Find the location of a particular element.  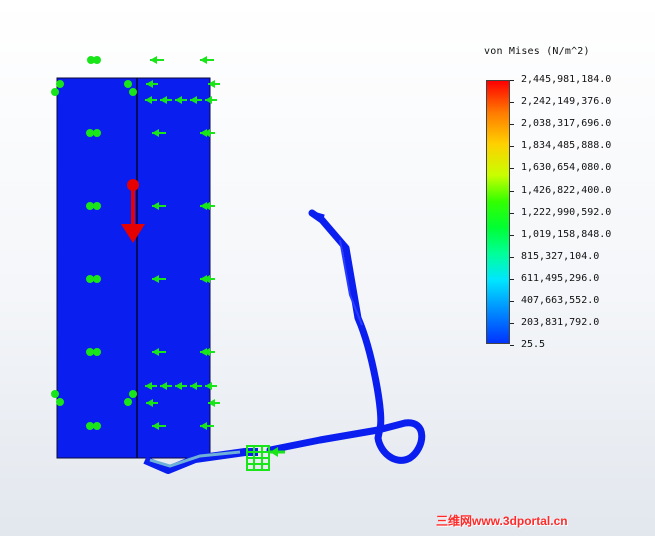

legend-title: von Mises (N/m^2) is located at coordinates (537, 51).